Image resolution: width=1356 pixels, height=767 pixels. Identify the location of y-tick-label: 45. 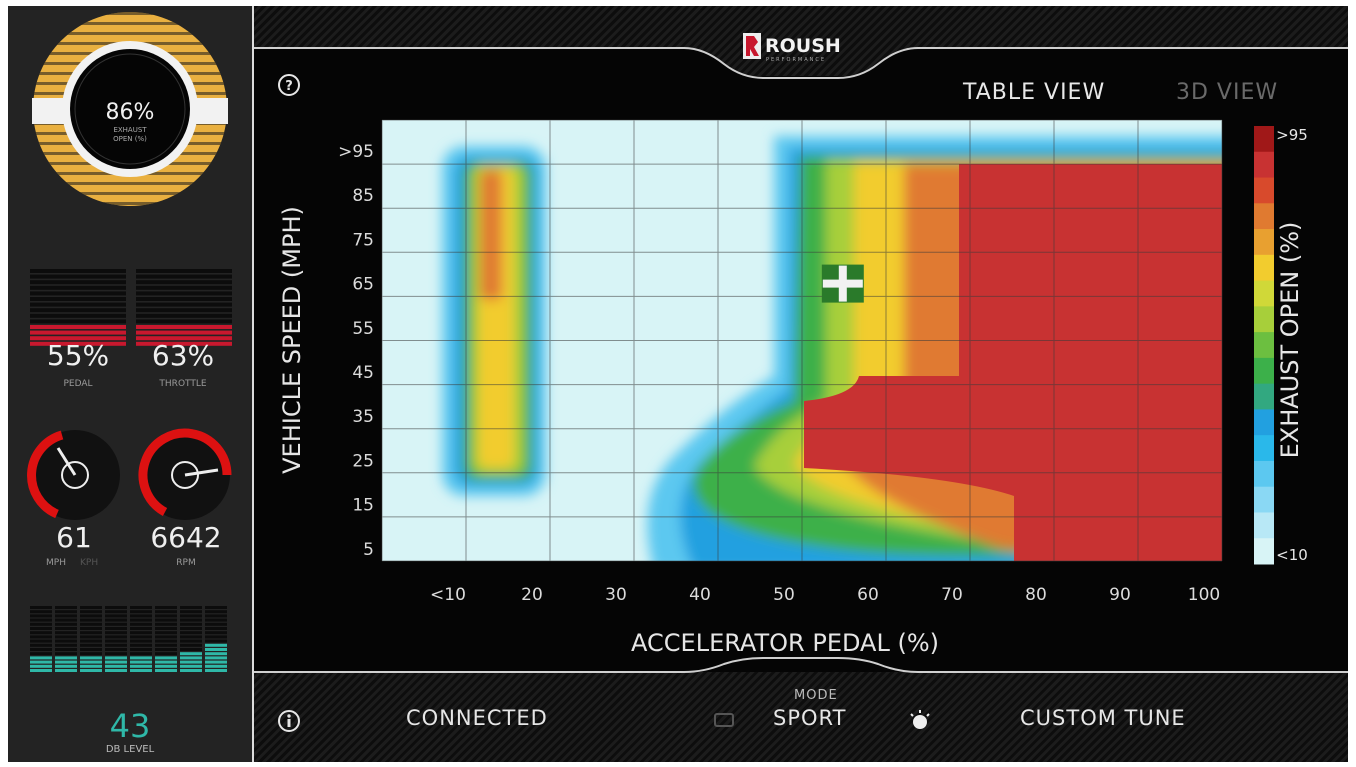
(363, 373).